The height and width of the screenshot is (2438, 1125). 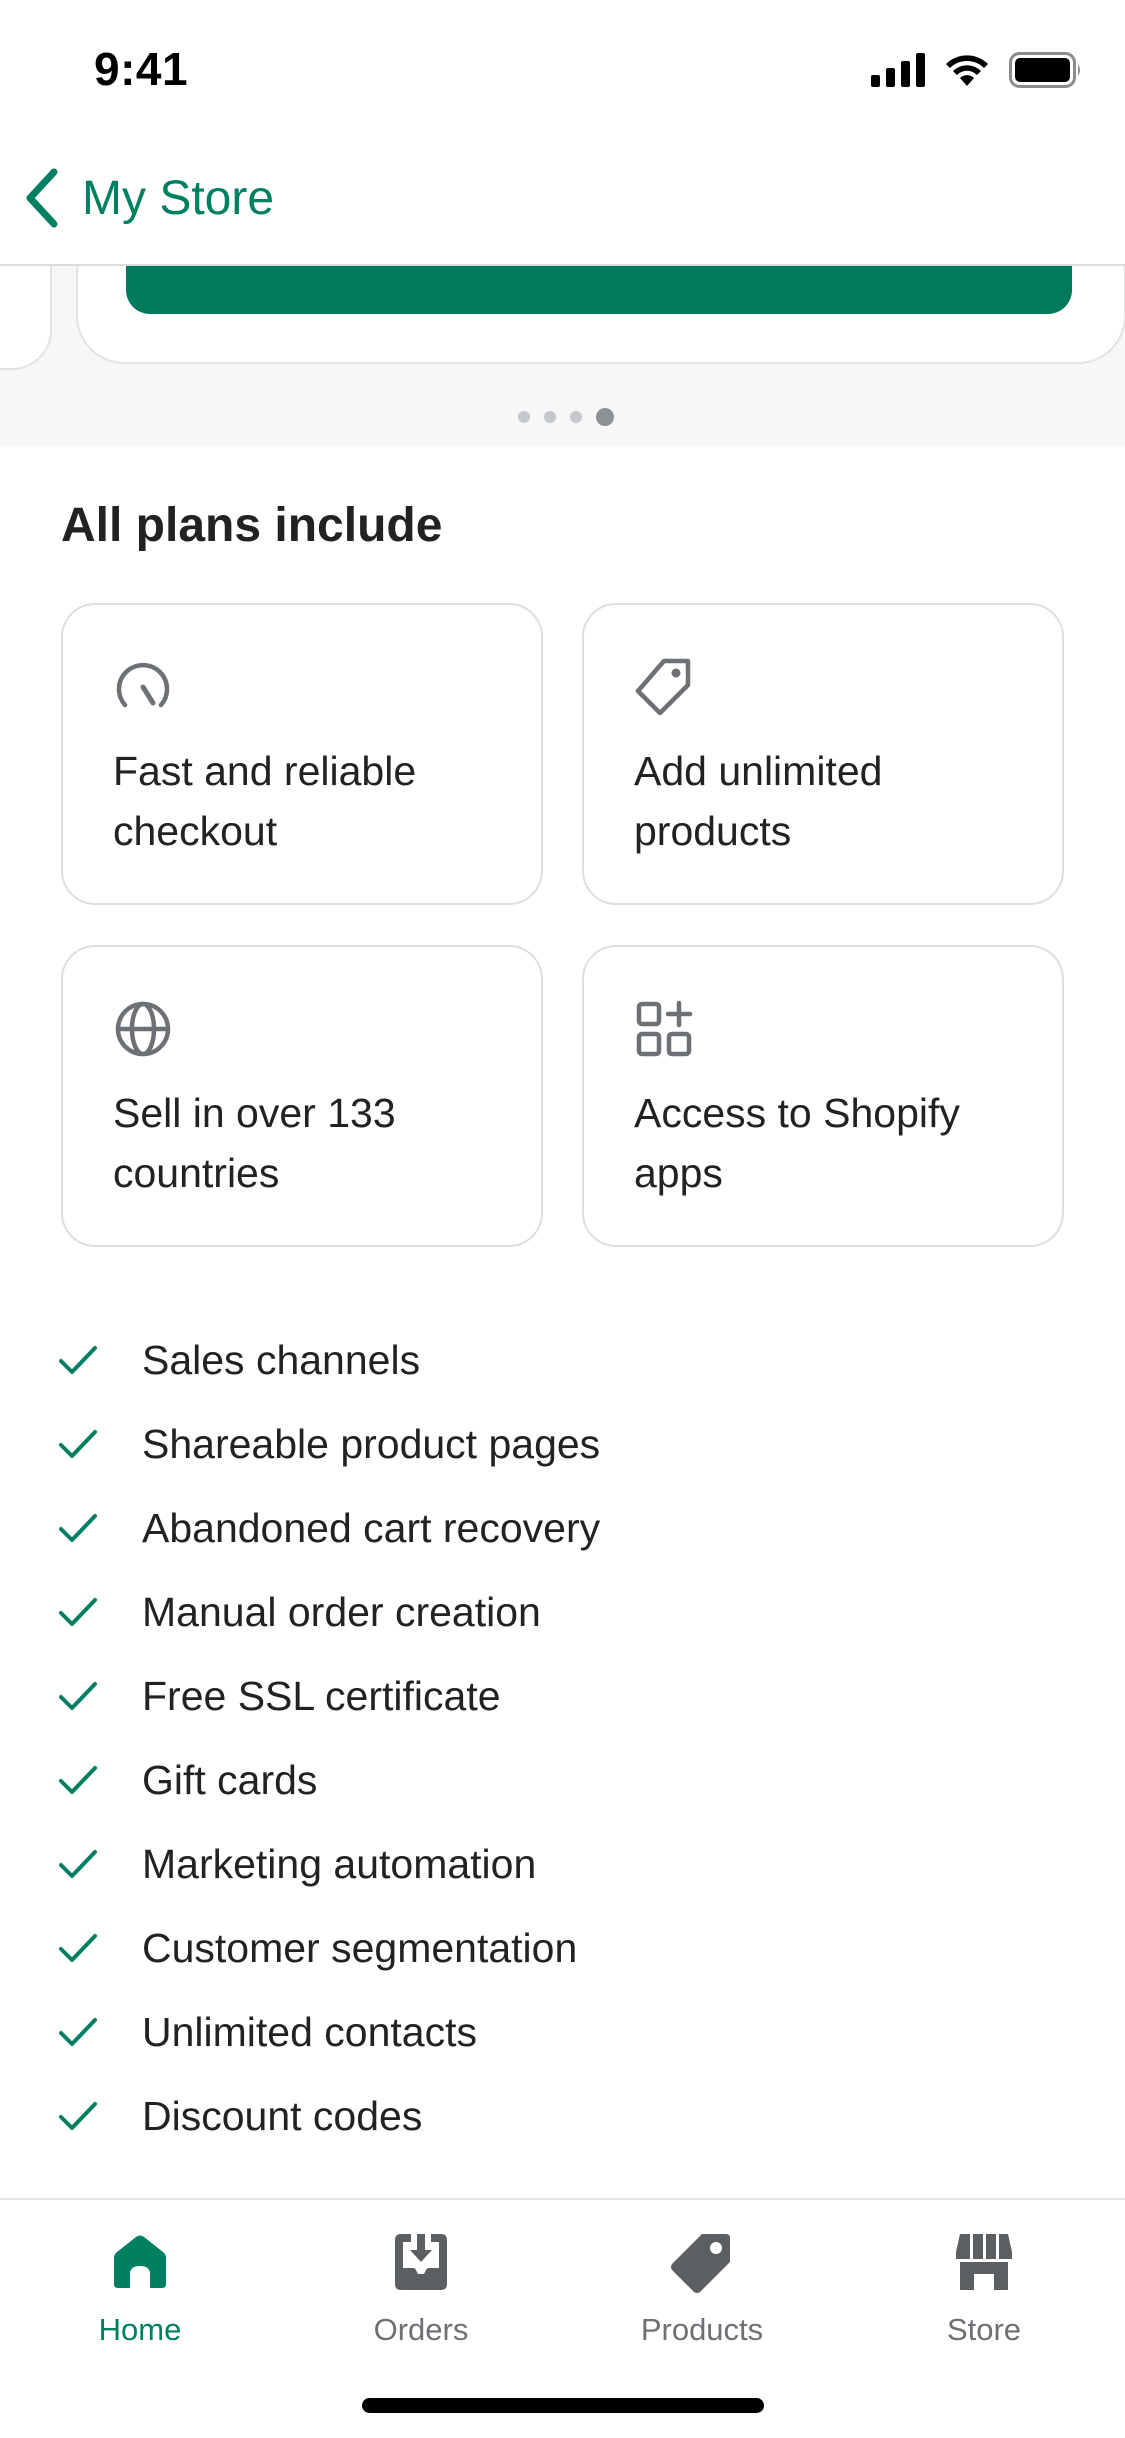 I want to click on tab-label: Products, so click(x=702, y=2329).